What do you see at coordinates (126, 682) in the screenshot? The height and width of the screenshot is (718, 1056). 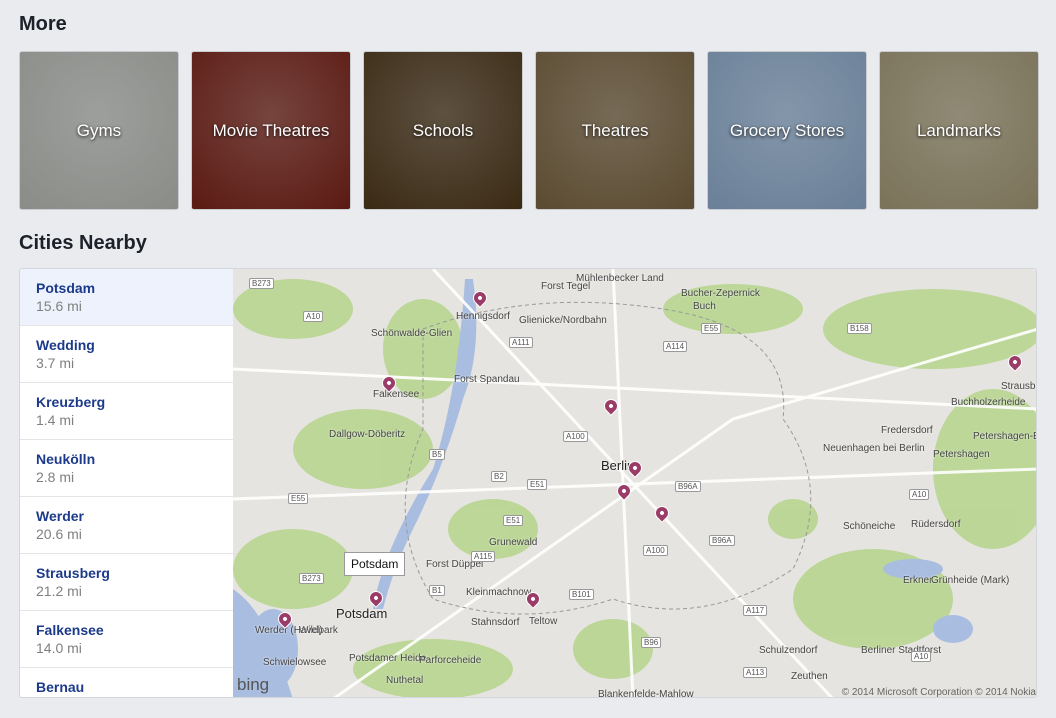 I see `city-item: Bernau` at bounding box center [126, 682].